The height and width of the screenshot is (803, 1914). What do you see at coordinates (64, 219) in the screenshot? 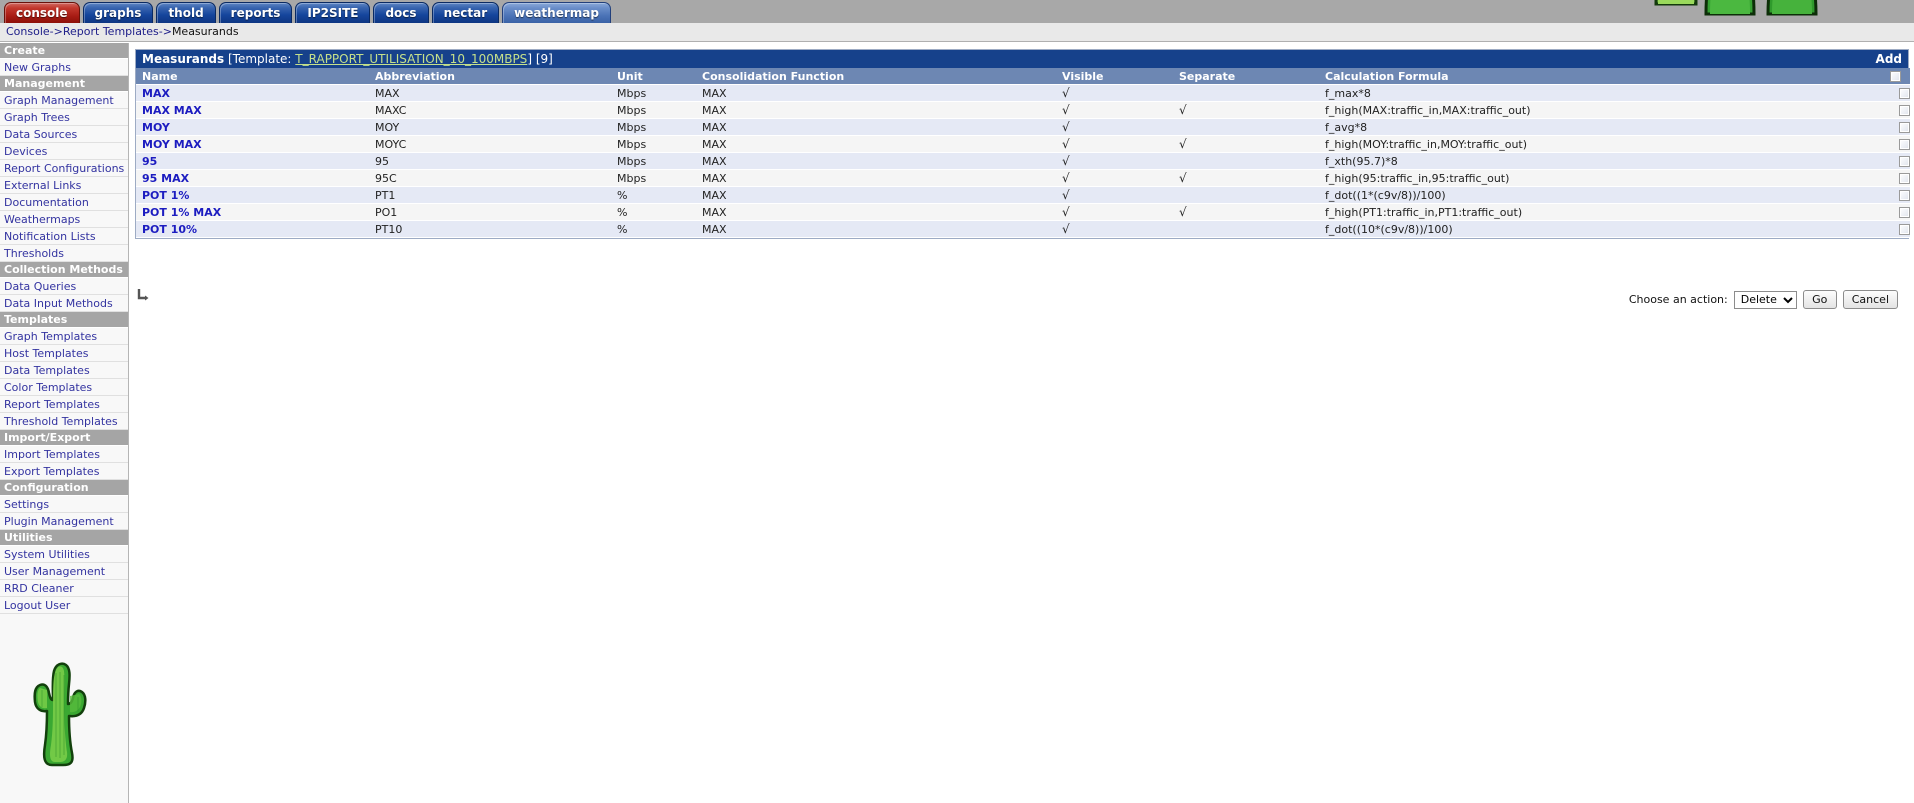
I see `sidebar-item-weathermaps: Weathermaps` at bounding box center [64, 219].